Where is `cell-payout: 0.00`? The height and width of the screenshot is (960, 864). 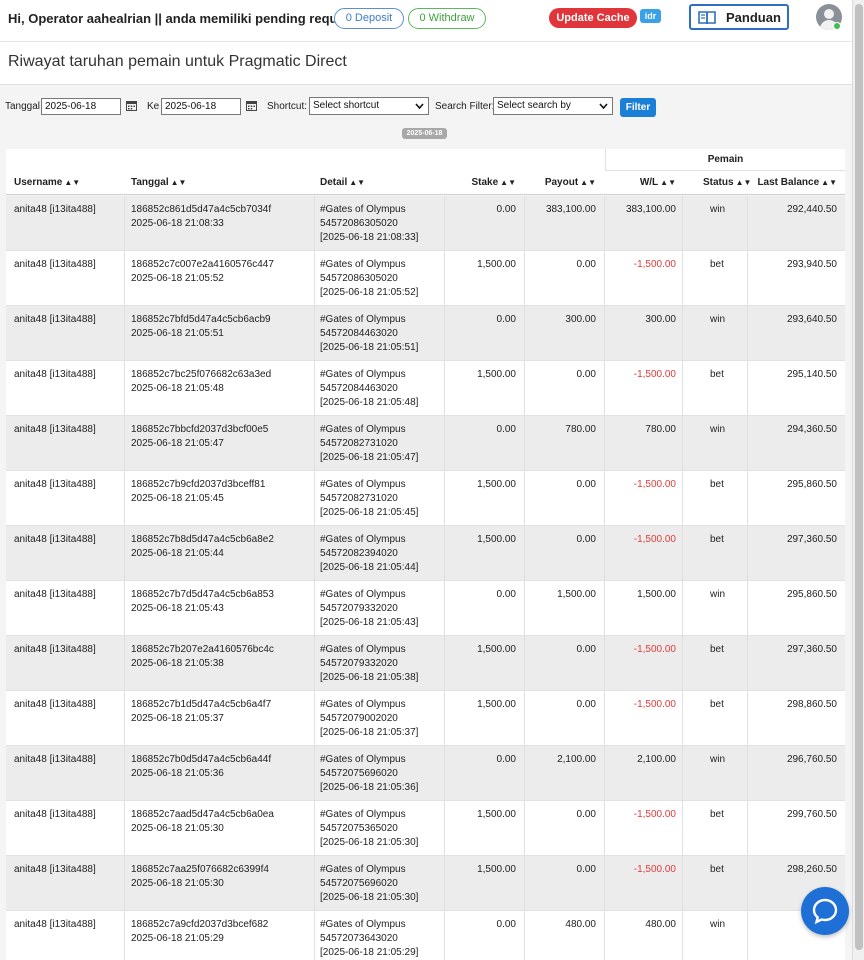 cell-payout: 0.00 is located at coordinates (586, 649).